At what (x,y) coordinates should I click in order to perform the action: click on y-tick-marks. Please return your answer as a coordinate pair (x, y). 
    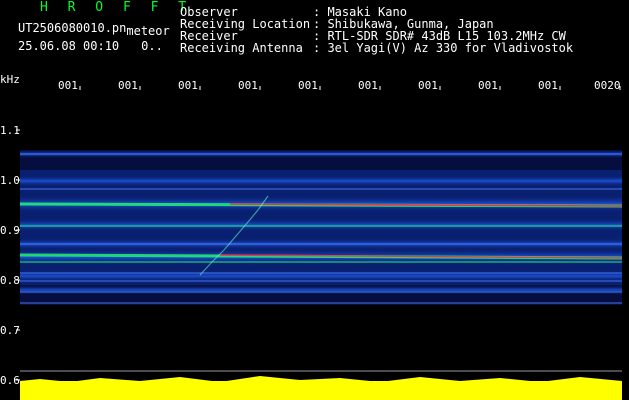
    Looking at the image, I should click on (18, 255).